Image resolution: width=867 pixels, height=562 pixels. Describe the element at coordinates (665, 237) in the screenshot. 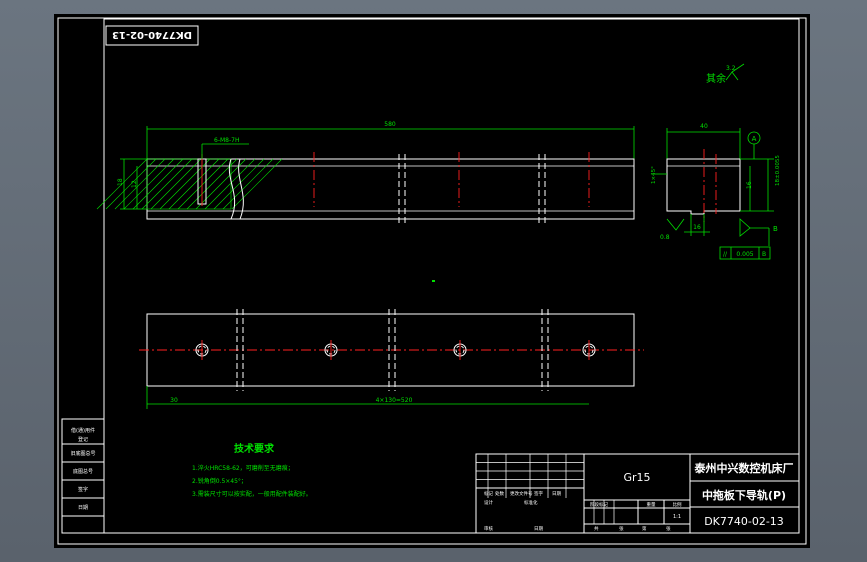

I see `dim-bottom-left: 0.8` at that location.